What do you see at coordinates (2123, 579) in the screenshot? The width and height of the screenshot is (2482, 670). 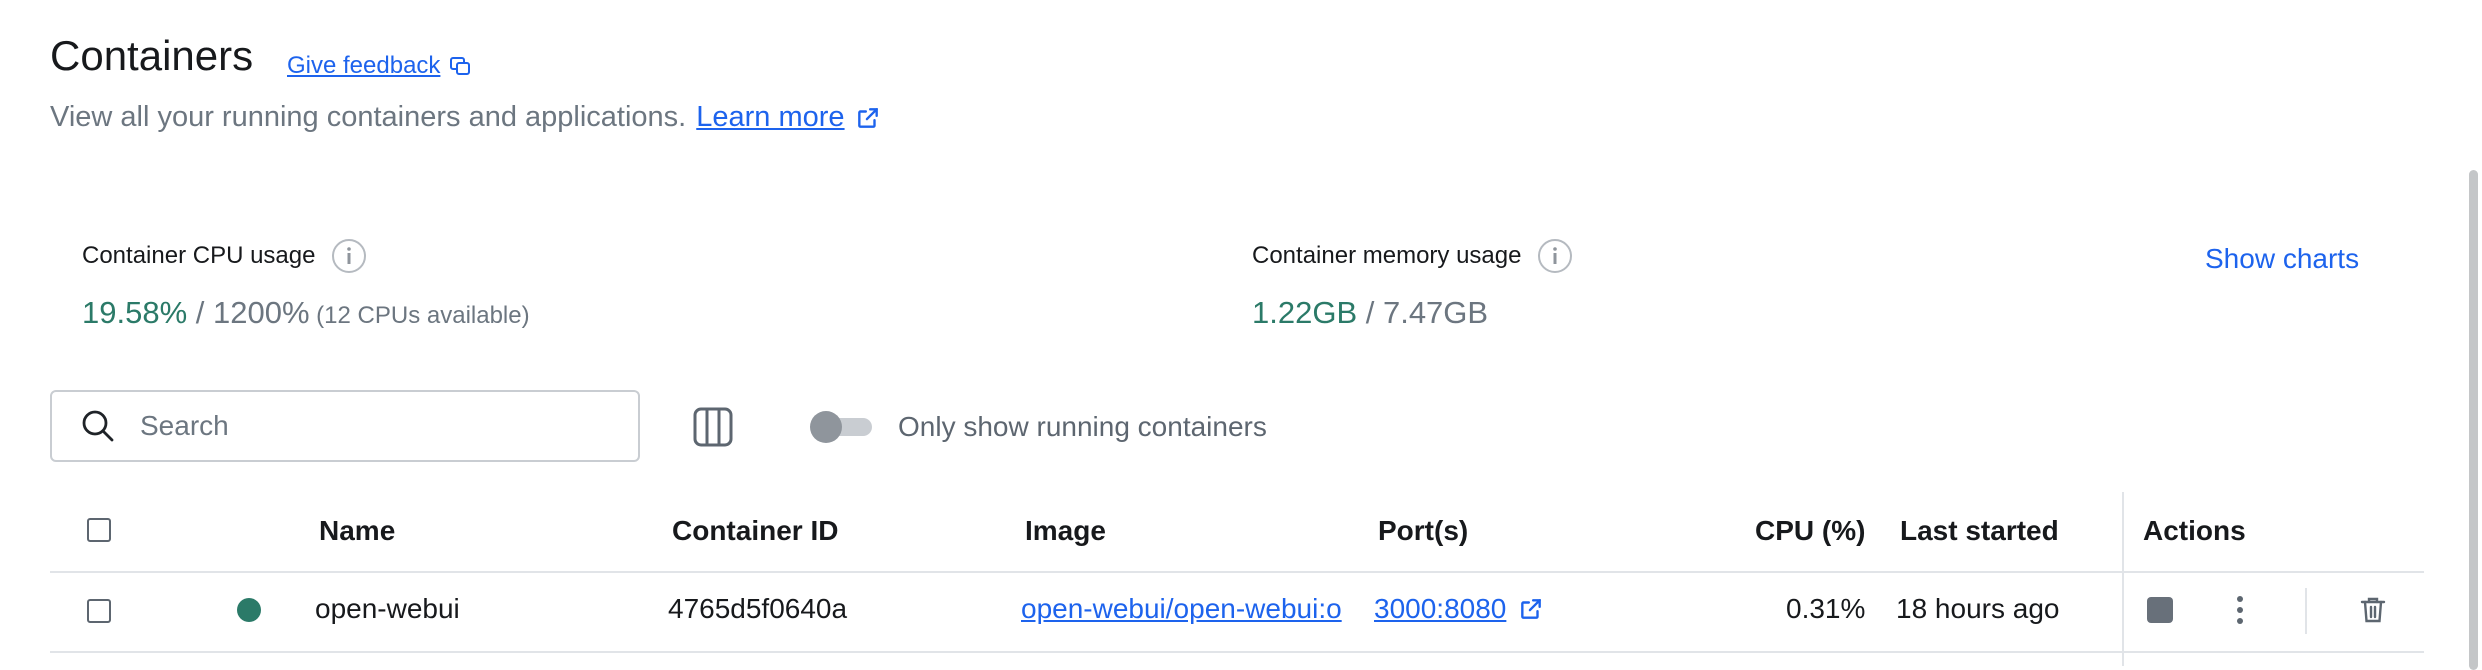 I see `actions-column-divider` at bounding box center [2123, 579].